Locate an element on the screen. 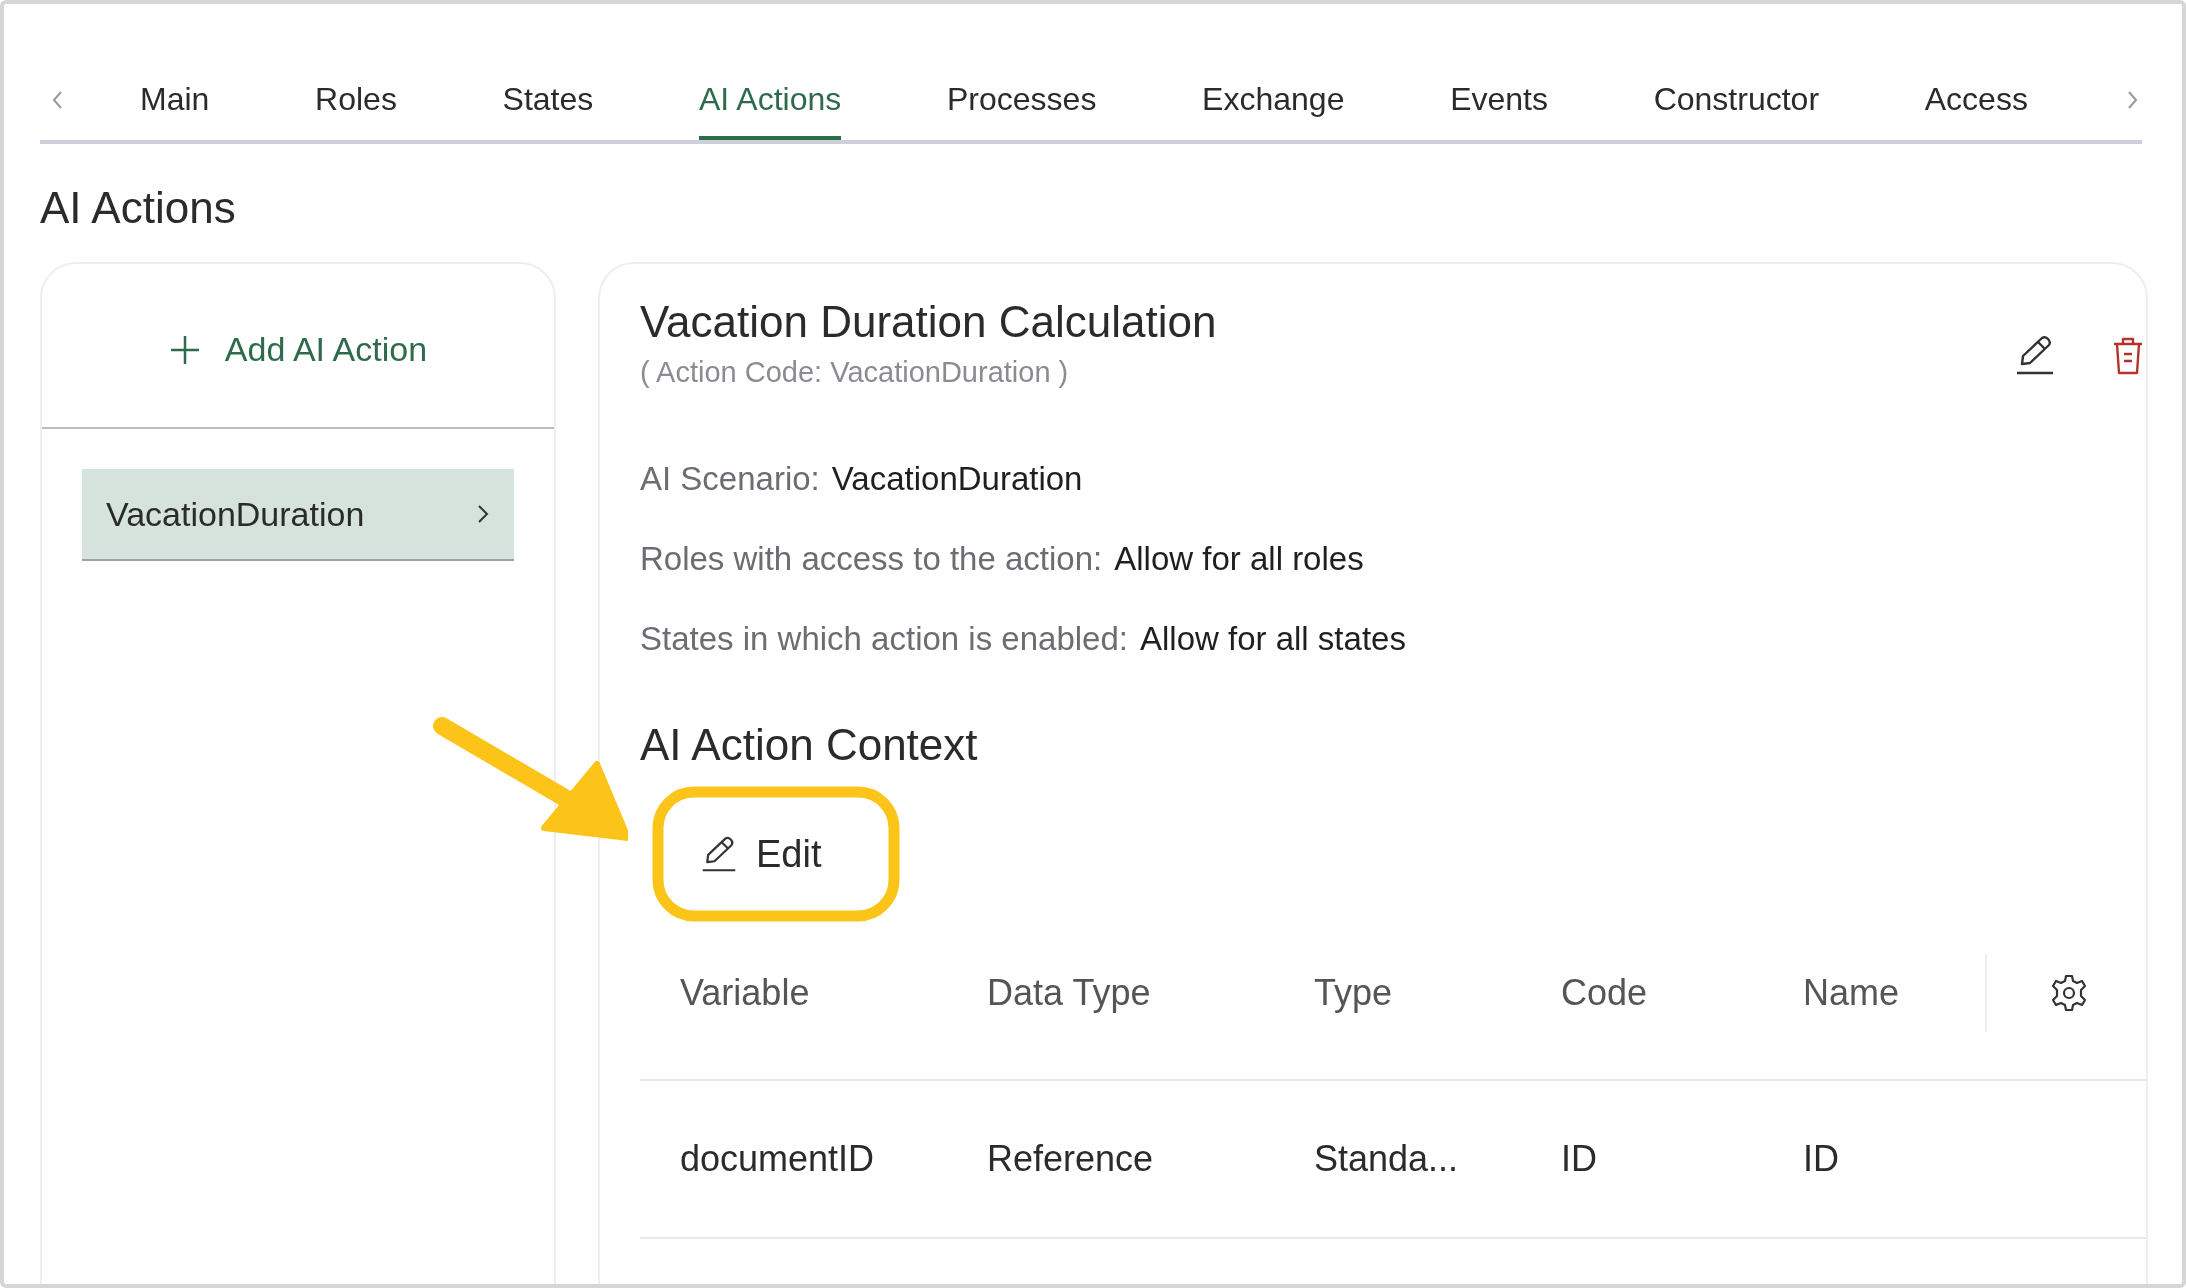  section-heading: AI Action Context is located at coordinates (809, 745).